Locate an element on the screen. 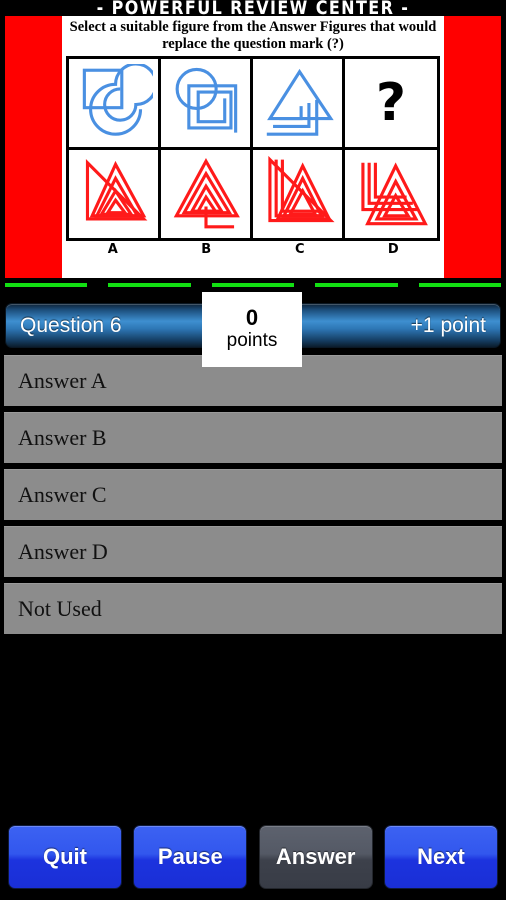 The image size is (506, 900). answer-figure-labels: A B C D is located at coordinates (253, 249).